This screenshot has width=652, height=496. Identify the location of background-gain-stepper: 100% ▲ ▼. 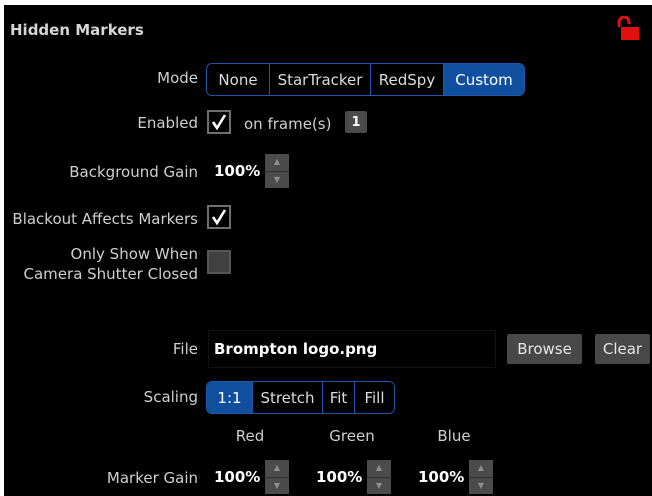
(248, 171).